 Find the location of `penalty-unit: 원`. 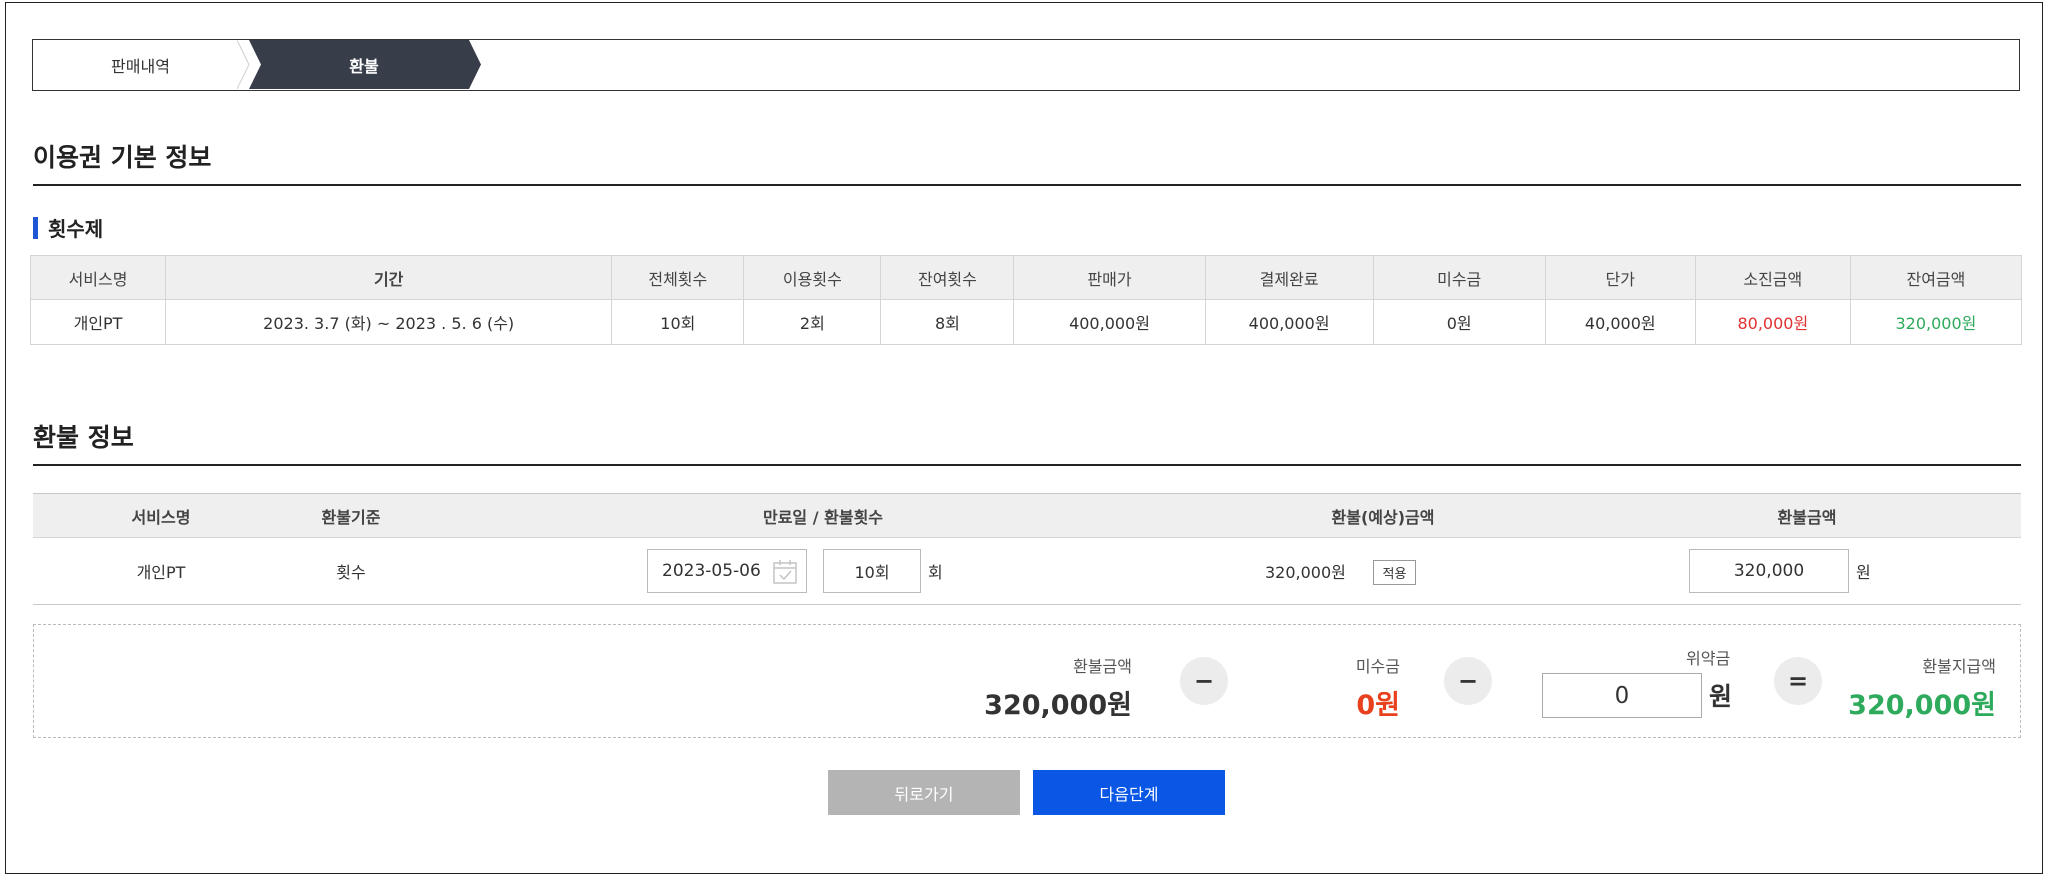

penalty-unit: 원 is located at coordinates (1721, 696).